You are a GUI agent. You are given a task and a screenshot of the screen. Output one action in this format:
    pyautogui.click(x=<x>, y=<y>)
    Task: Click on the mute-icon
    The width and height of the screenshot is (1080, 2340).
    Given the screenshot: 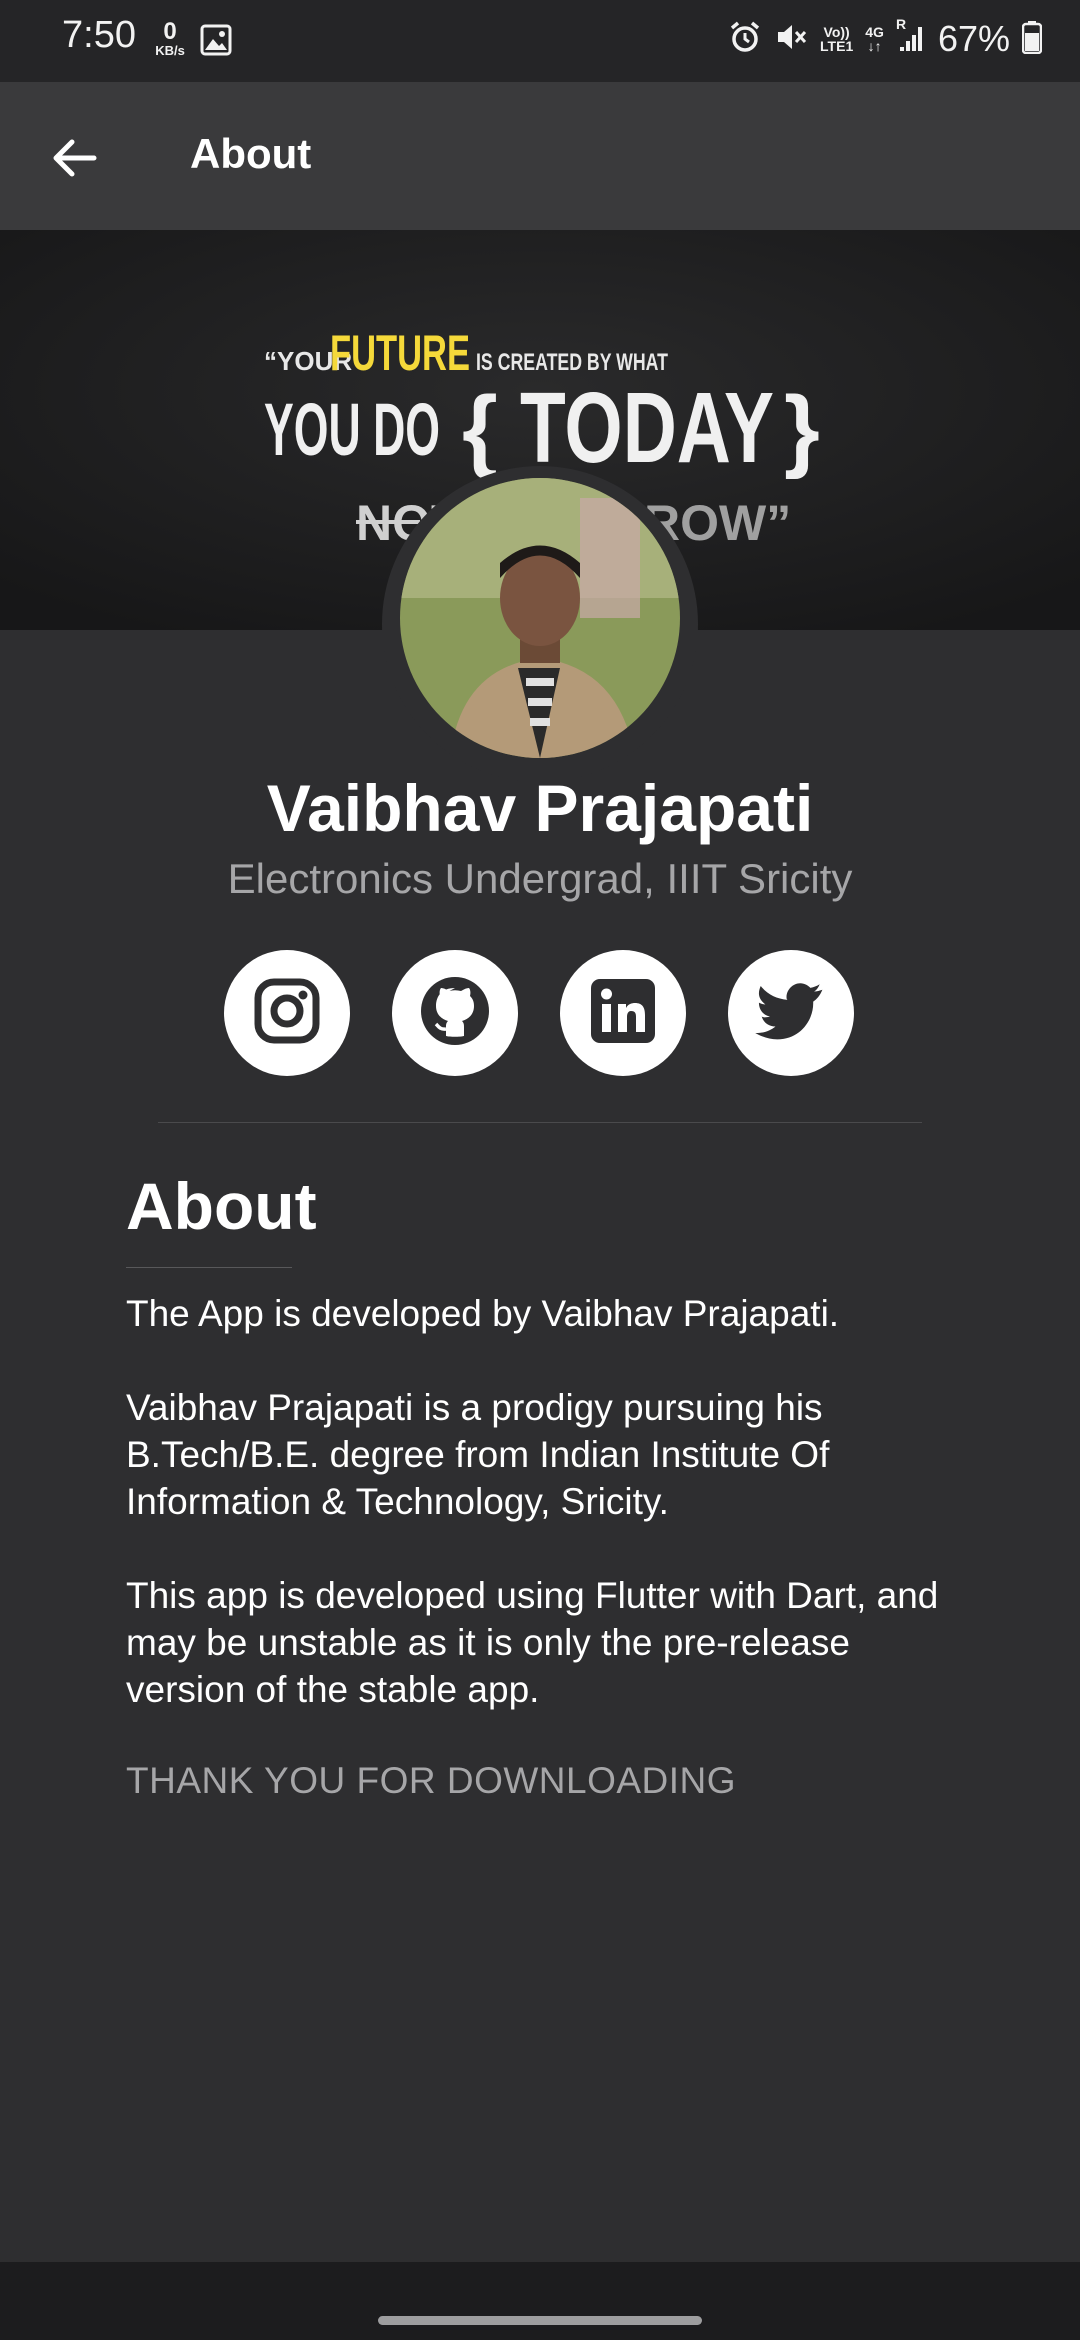 What is the action you would take?
    pyautogui.click(x=791, y=39)
    